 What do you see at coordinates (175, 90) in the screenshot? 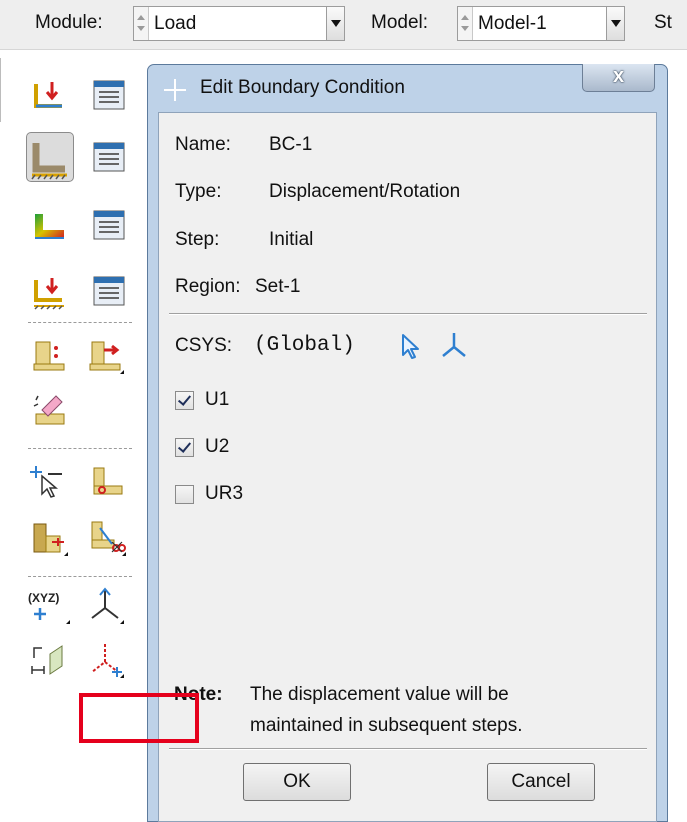
I see `abaqus-crosshair-icon` at bounding box center [175, 90].